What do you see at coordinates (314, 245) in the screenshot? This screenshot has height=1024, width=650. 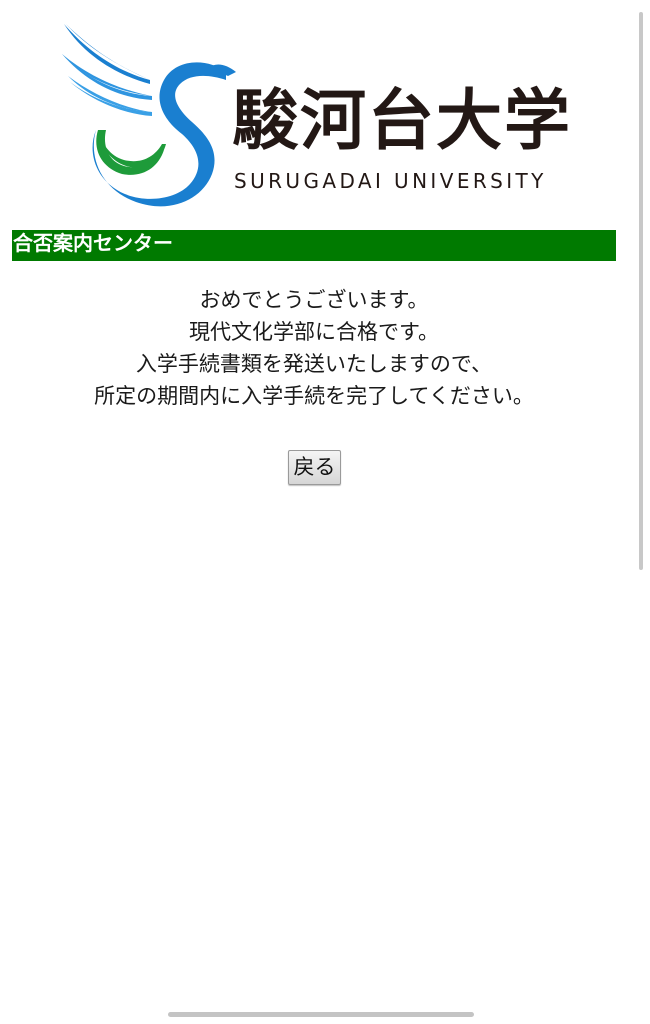 I see `section-title-bar: 合否案内センター` at bounding box center [314, 245].